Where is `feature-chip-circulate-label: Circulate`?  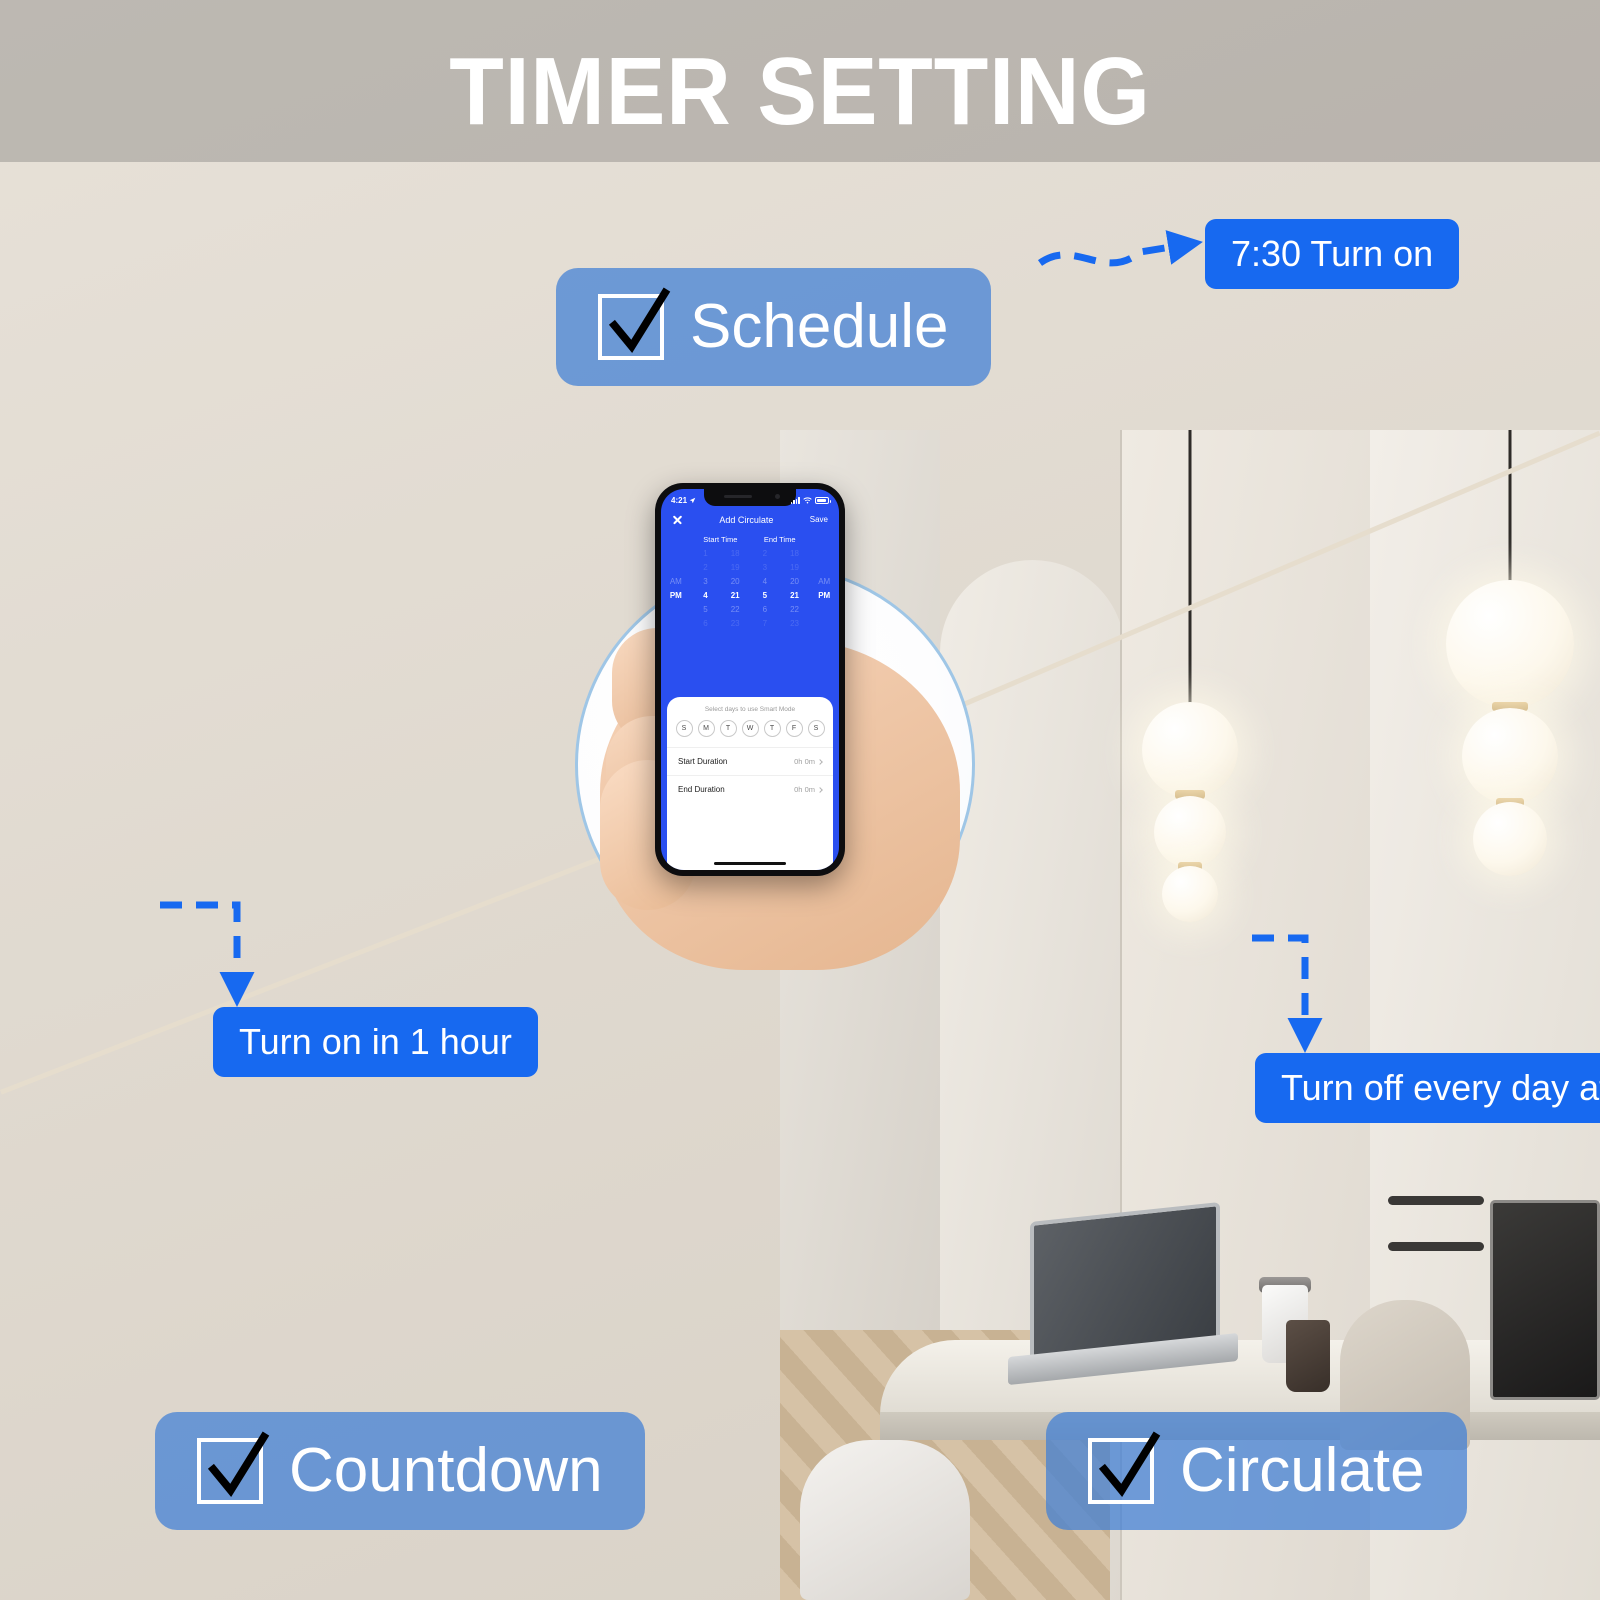 feature-chip-circulate-label: Circulate is located at coordinates (1302, 1470).